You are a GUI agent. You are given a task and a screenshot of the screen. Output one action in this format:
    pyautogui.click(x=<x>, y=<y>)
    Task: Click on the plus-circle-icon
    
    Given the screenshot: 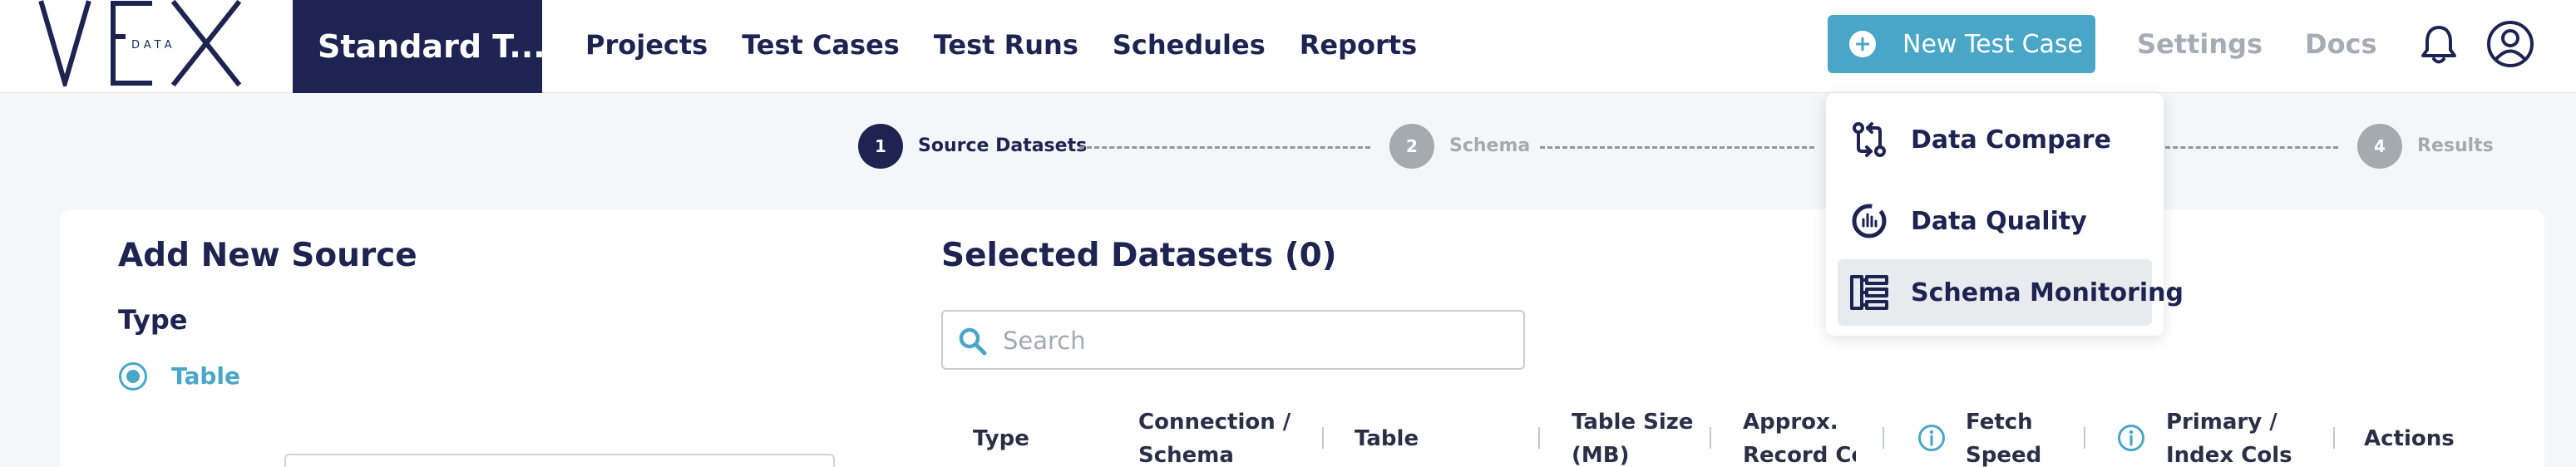 What is the action you would take?
    pyautogui.click(x=1862, y=44)
    